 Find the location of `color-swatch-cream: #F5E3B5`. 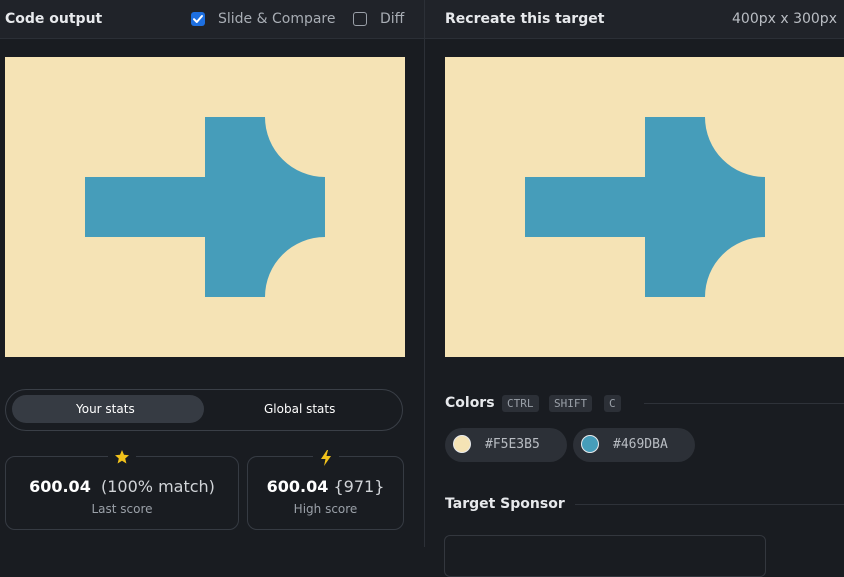

color-swatch-cream: #F5E3B5 is located at coordinates (506, 445).